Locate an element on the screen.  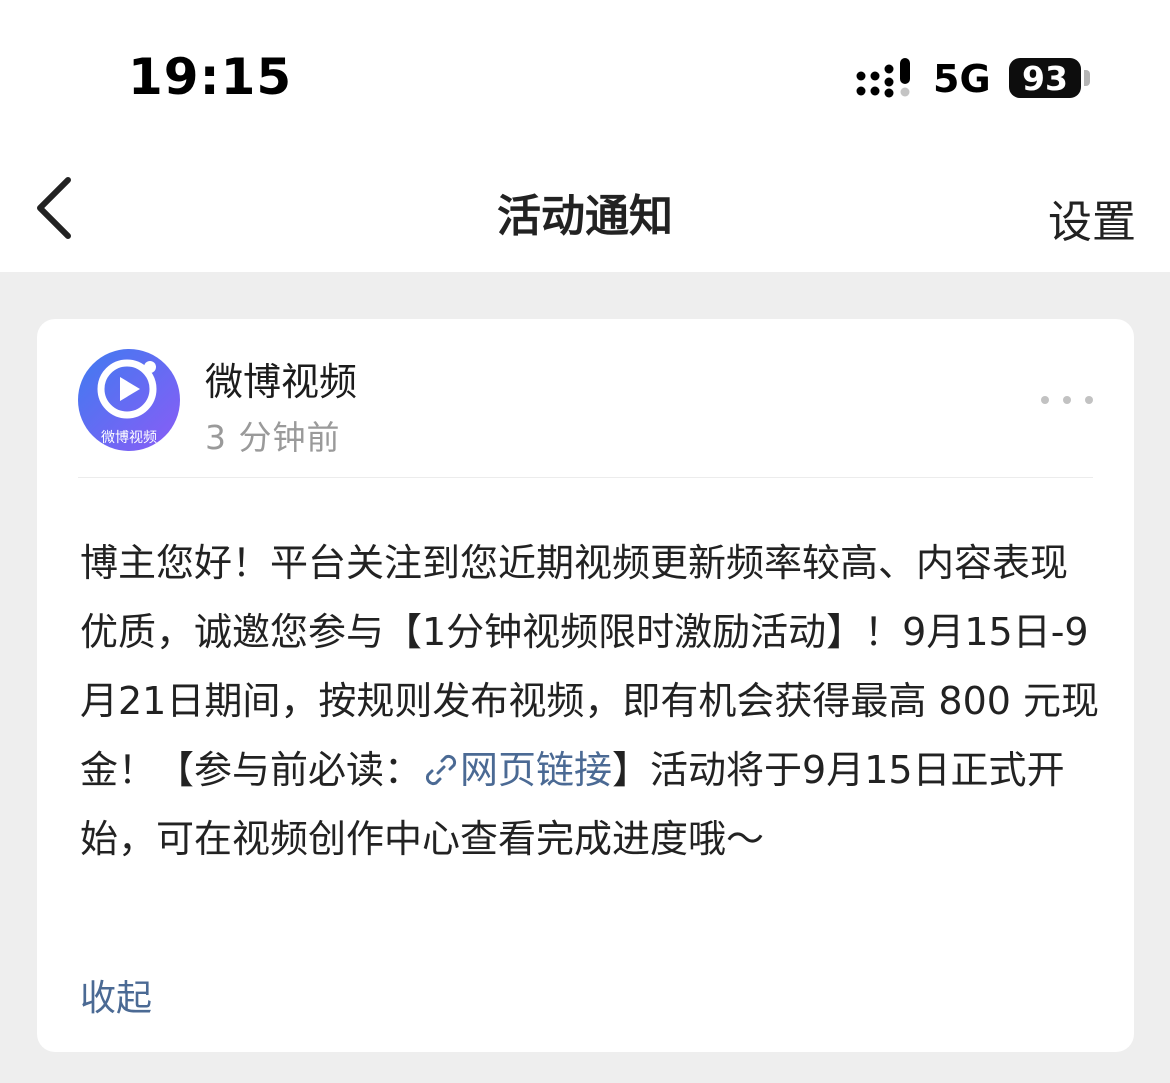
web-link-text: 网页链接 is located at coordinates (536, 770).